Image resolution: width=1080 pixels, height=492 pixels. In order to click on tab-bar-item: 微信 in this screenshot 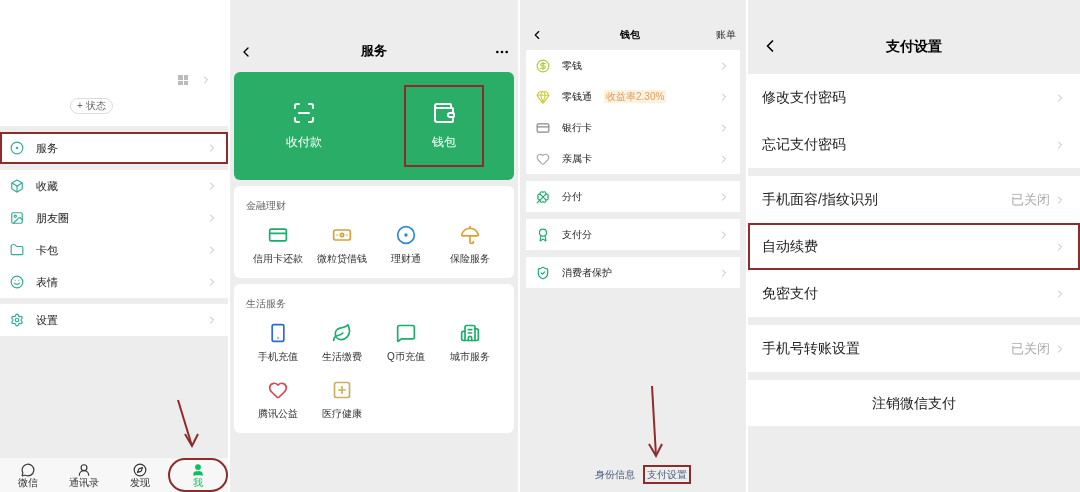, I will do `click(28, 475)`.